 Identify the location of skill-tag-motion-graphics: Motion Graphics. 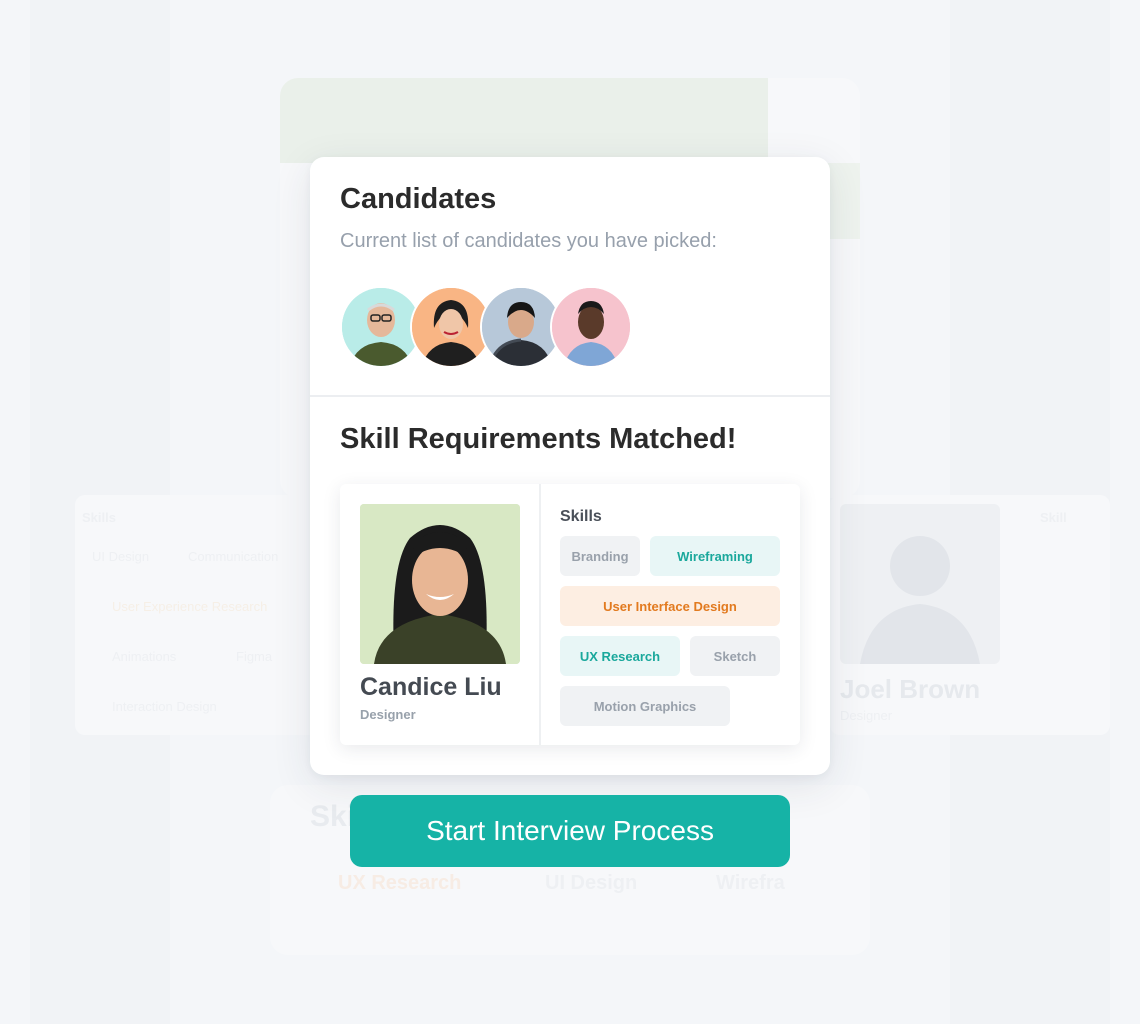
(645, 706).